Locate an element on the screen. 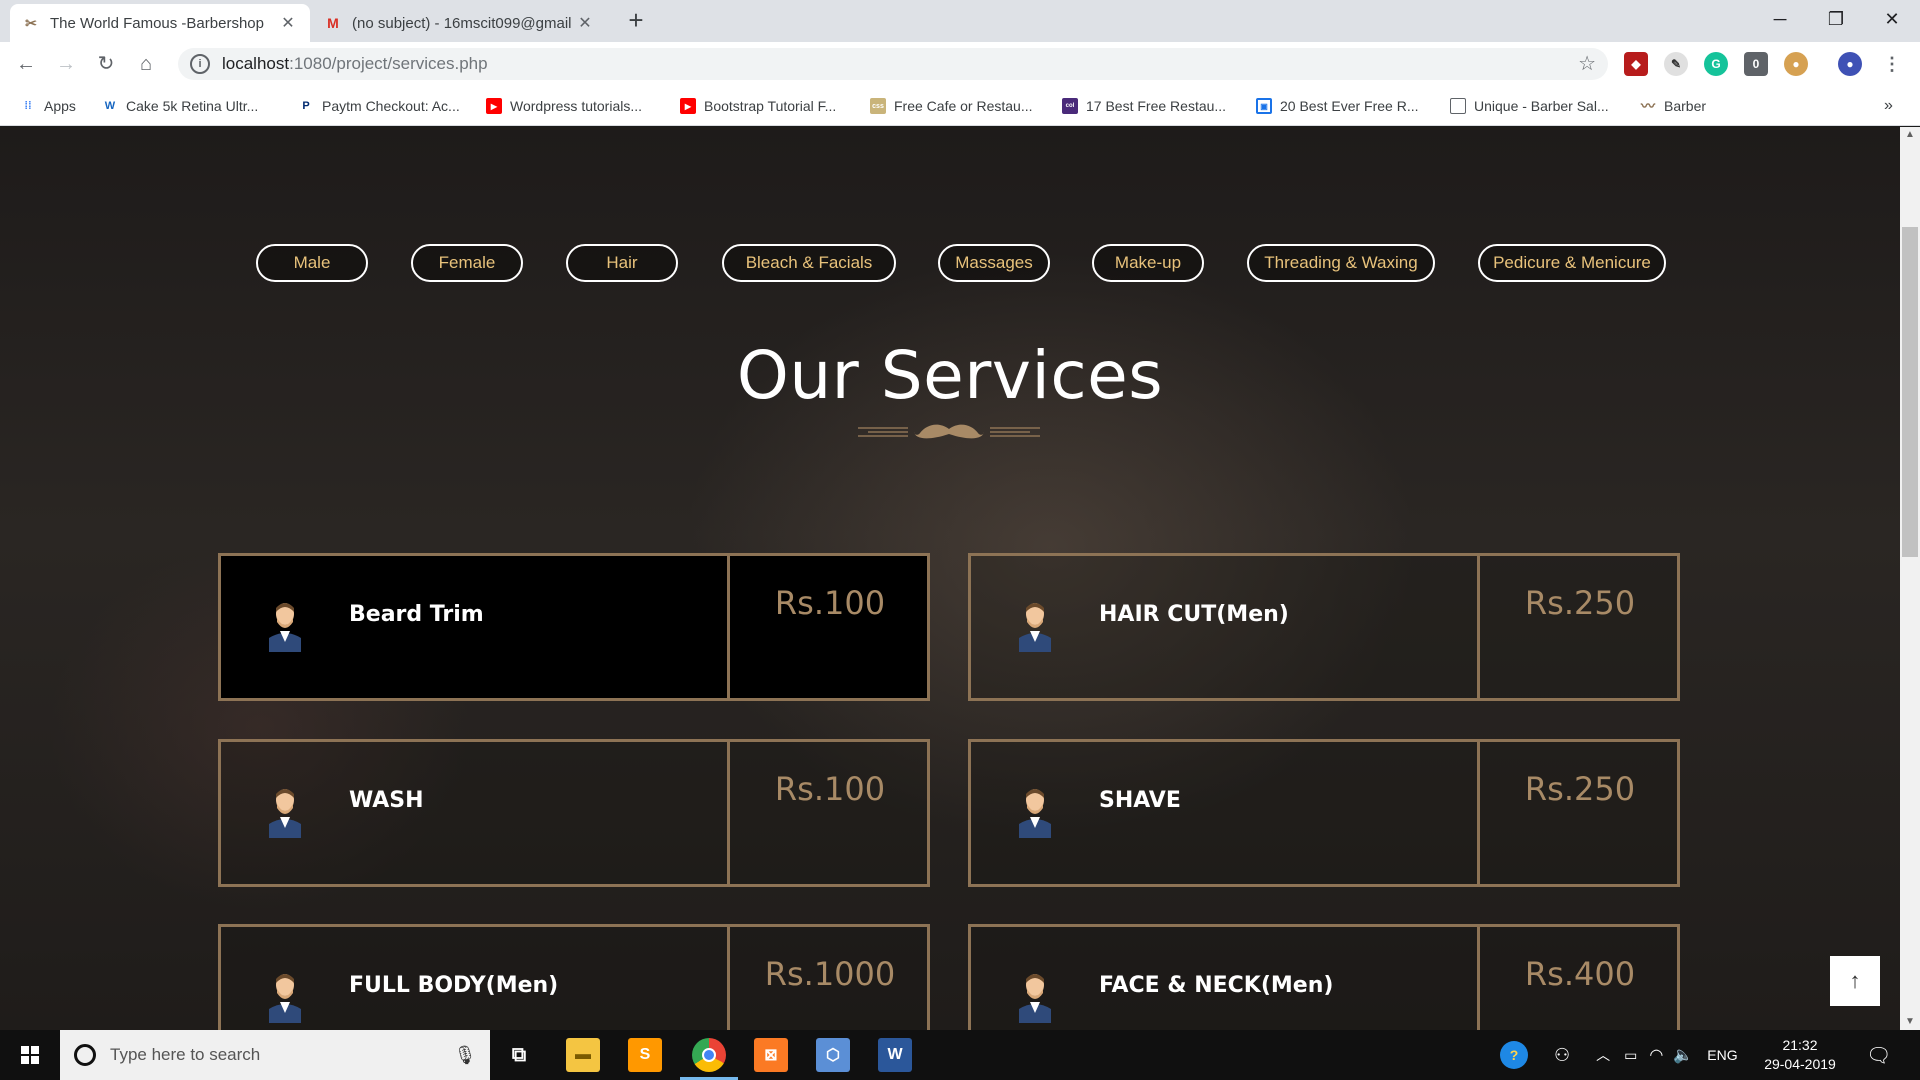  url-host: localhost is located at coordinates (256, 63).